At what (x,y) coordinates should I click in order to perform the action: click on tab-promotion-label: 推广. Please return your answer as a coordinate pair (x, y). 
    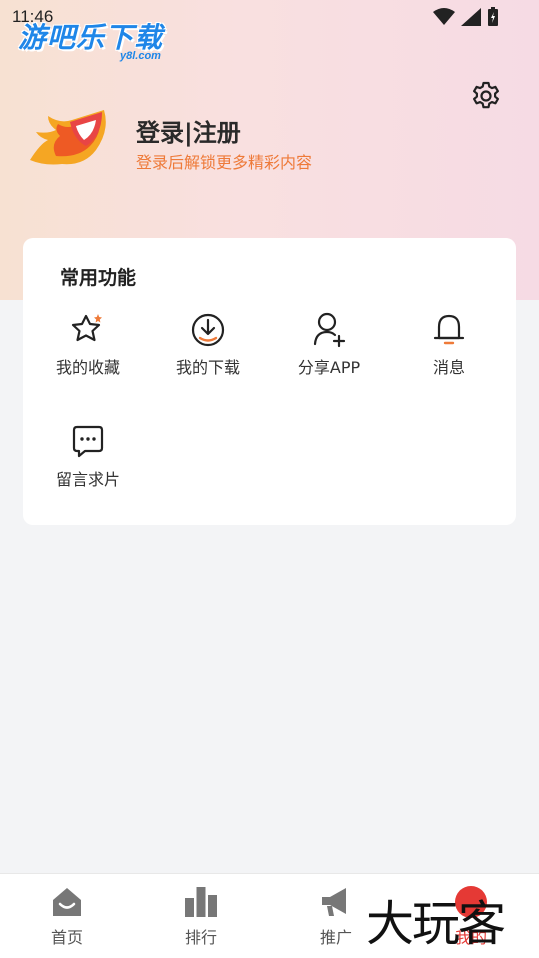
    Looking at the image, I should click on (335, 937).